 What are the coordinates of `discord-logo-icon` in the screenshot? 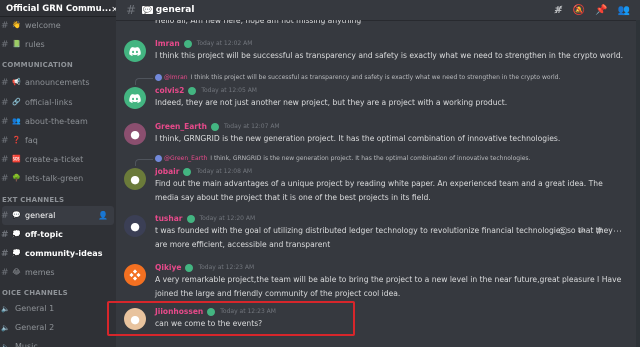 It's located at (135, 51).